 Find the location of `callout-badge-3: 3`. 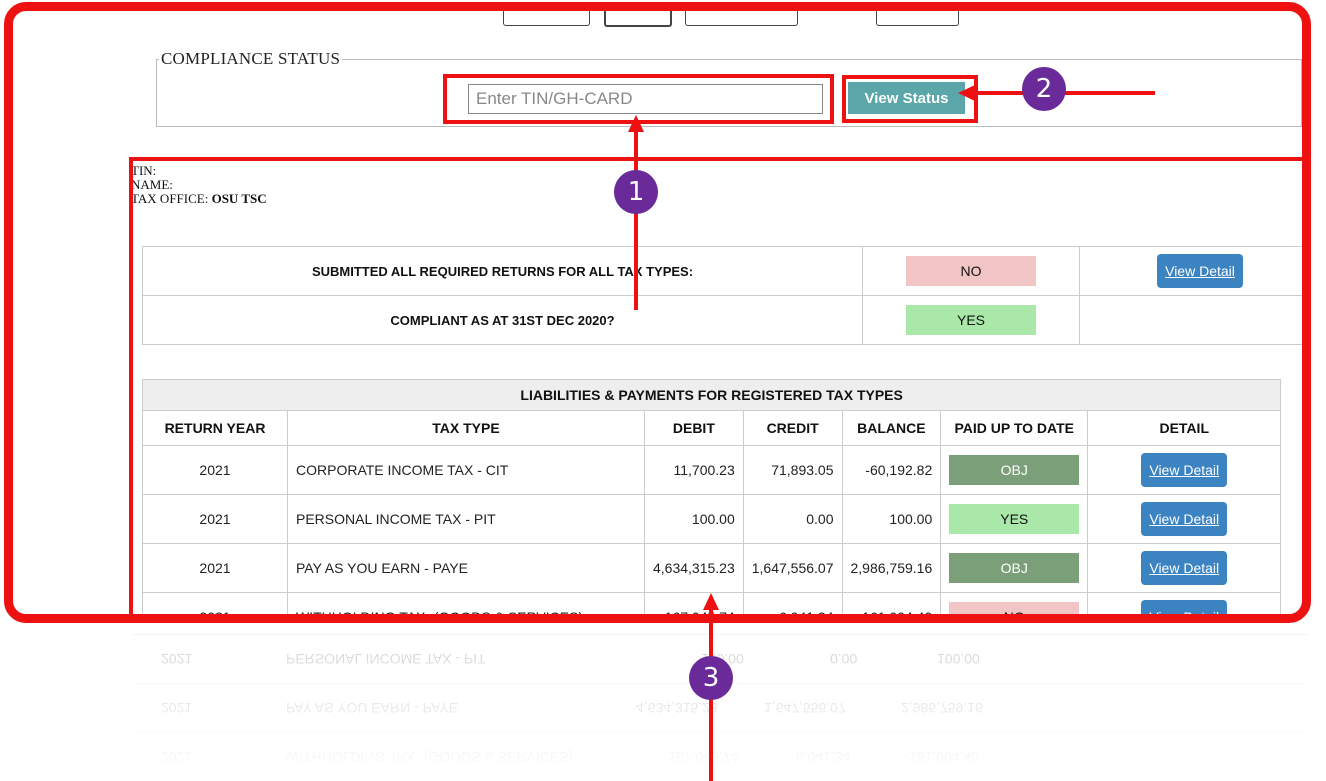

callout-badge-3: 3 is located at coordinates (711, 678).